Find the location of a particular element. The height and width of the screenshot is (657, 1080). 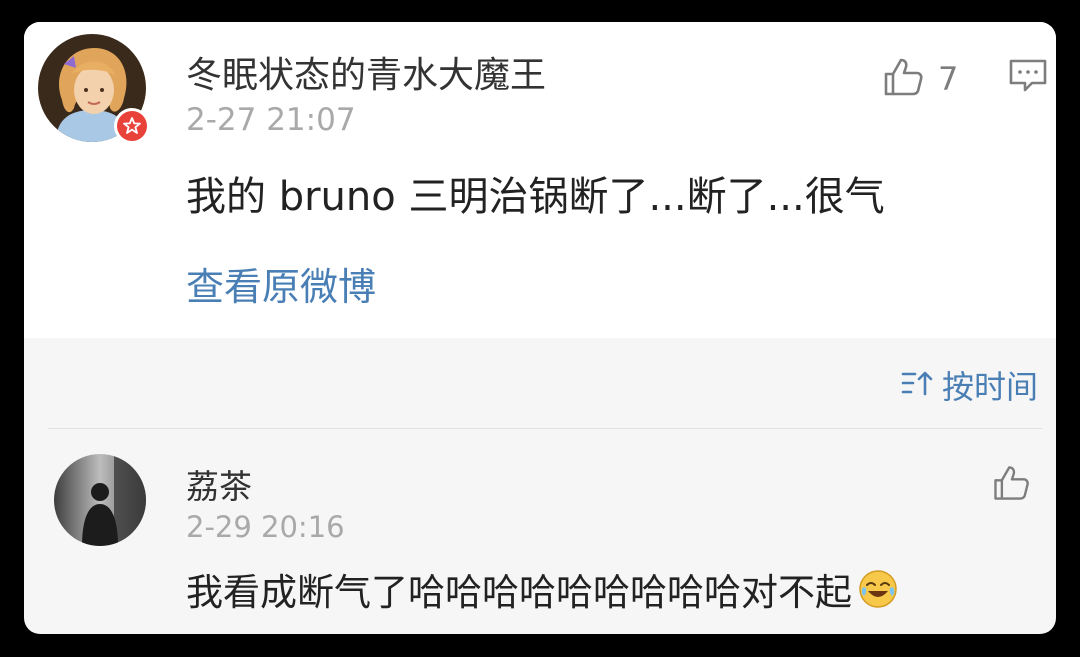

sort-label: 按时间 is located at coordinates (989, 387).